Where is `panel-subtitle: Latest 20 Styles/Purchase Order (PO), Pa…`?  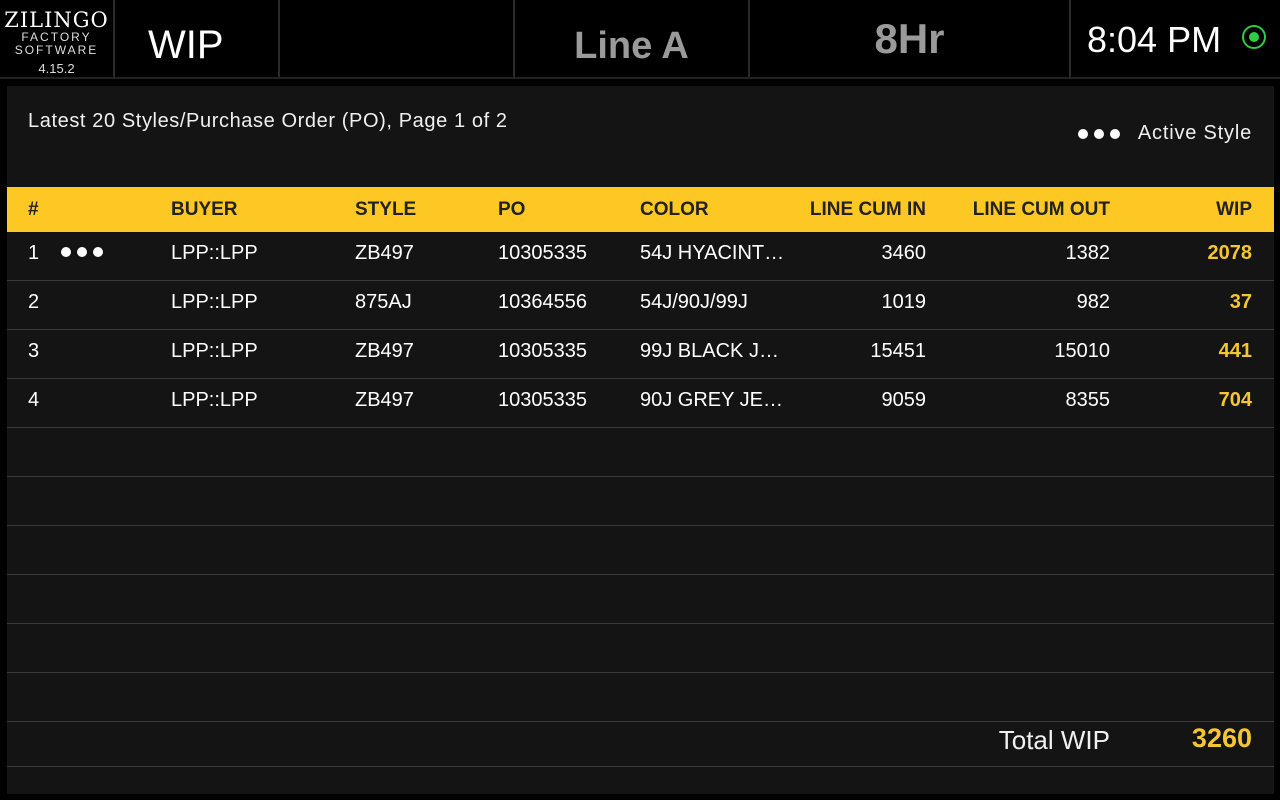 panel-subtitle: Latest 20 Styles/Purchase Order (PO), Pa… is located at coordinates (268, 121).